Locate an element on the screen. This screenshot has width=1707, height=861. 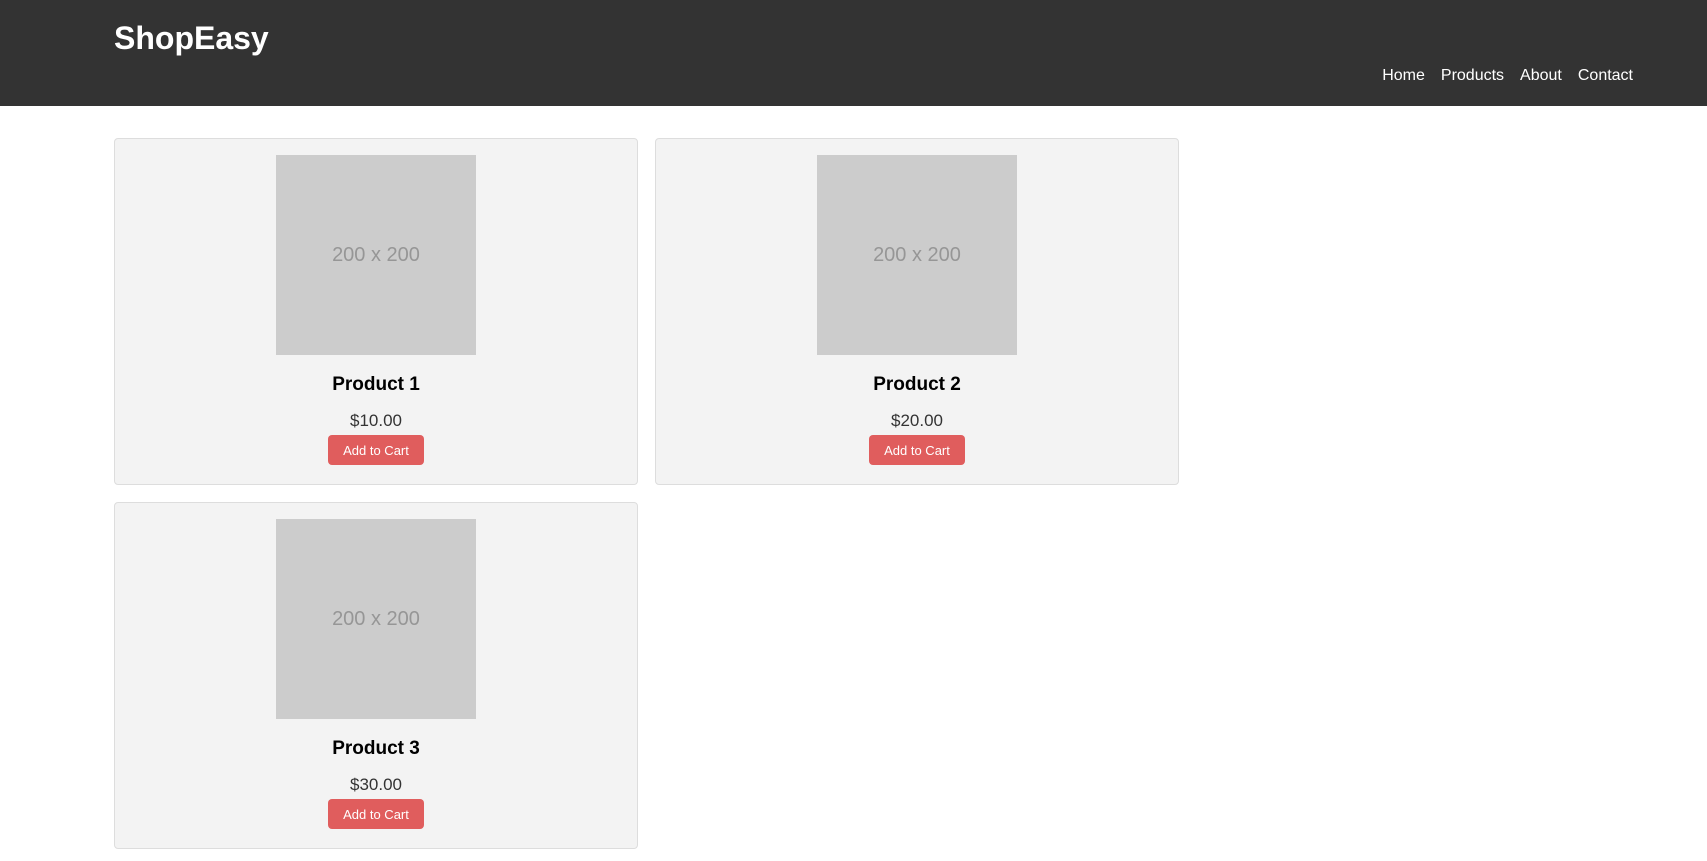
product-card: 200 x 200 Product 3 $30.00 Add to Cart is located at coordinates (376, 675).